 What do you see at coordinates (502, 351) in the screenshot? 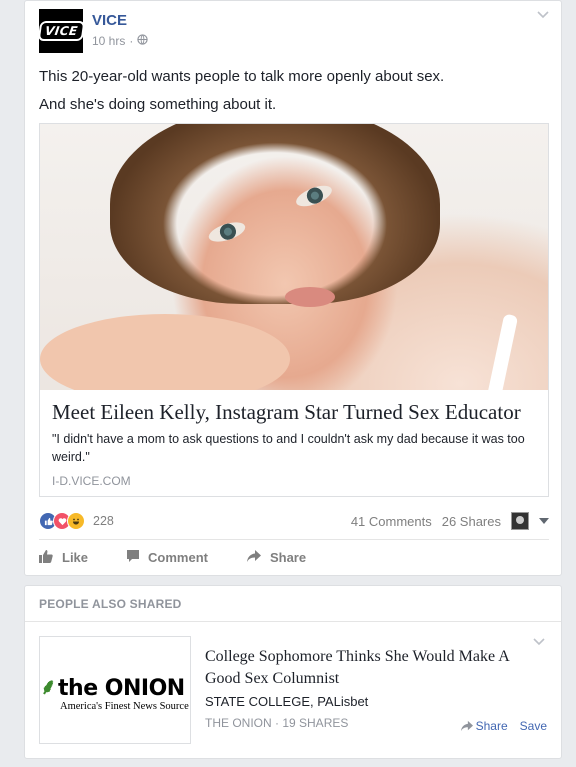
I see `photo-strap` at bounding box center [502, 351].